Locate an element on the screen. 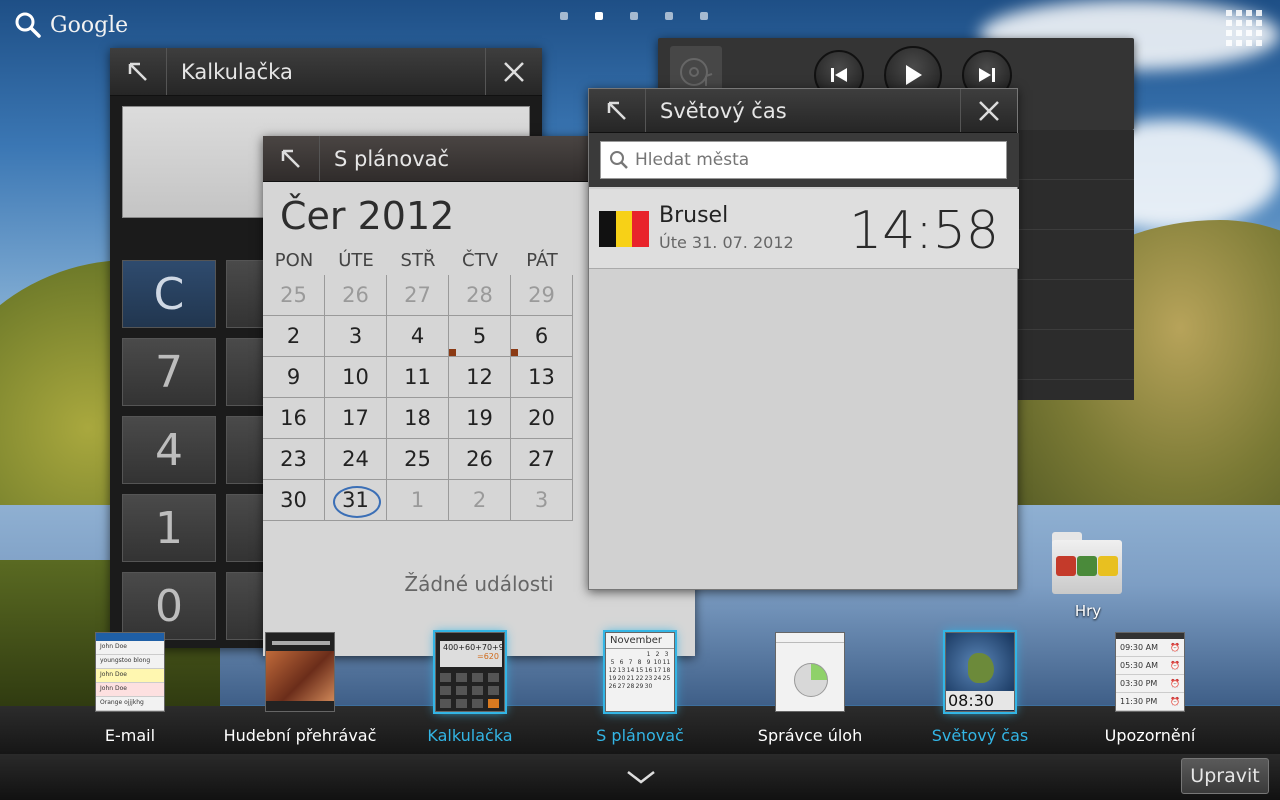 This screenshot has height=800, width=1280. calendar-day: 10 is located at coordinates (356, 377).